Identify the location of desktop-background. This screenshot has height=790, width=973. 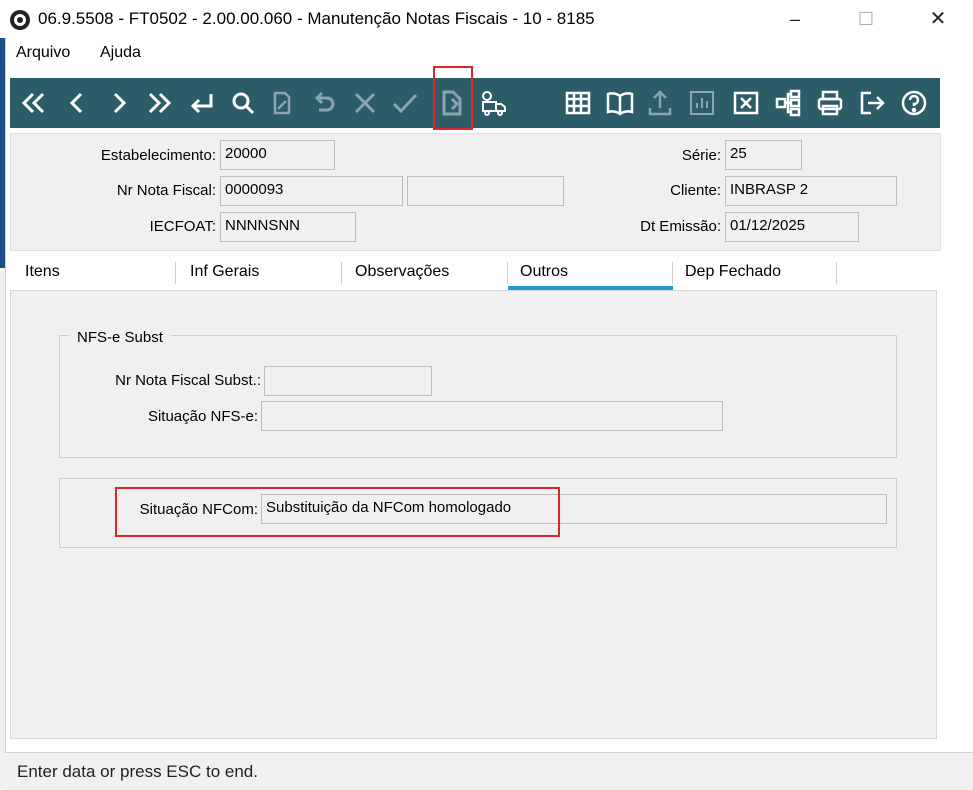
(3, 413).